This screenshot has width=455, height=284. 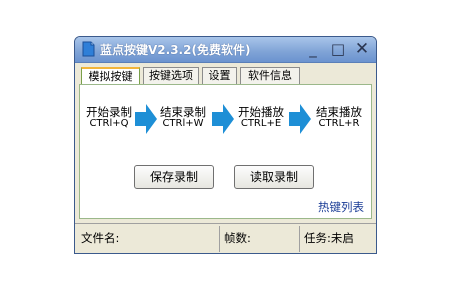 I want to click on status-frames: 帧数:, so click(x=237, y=238).